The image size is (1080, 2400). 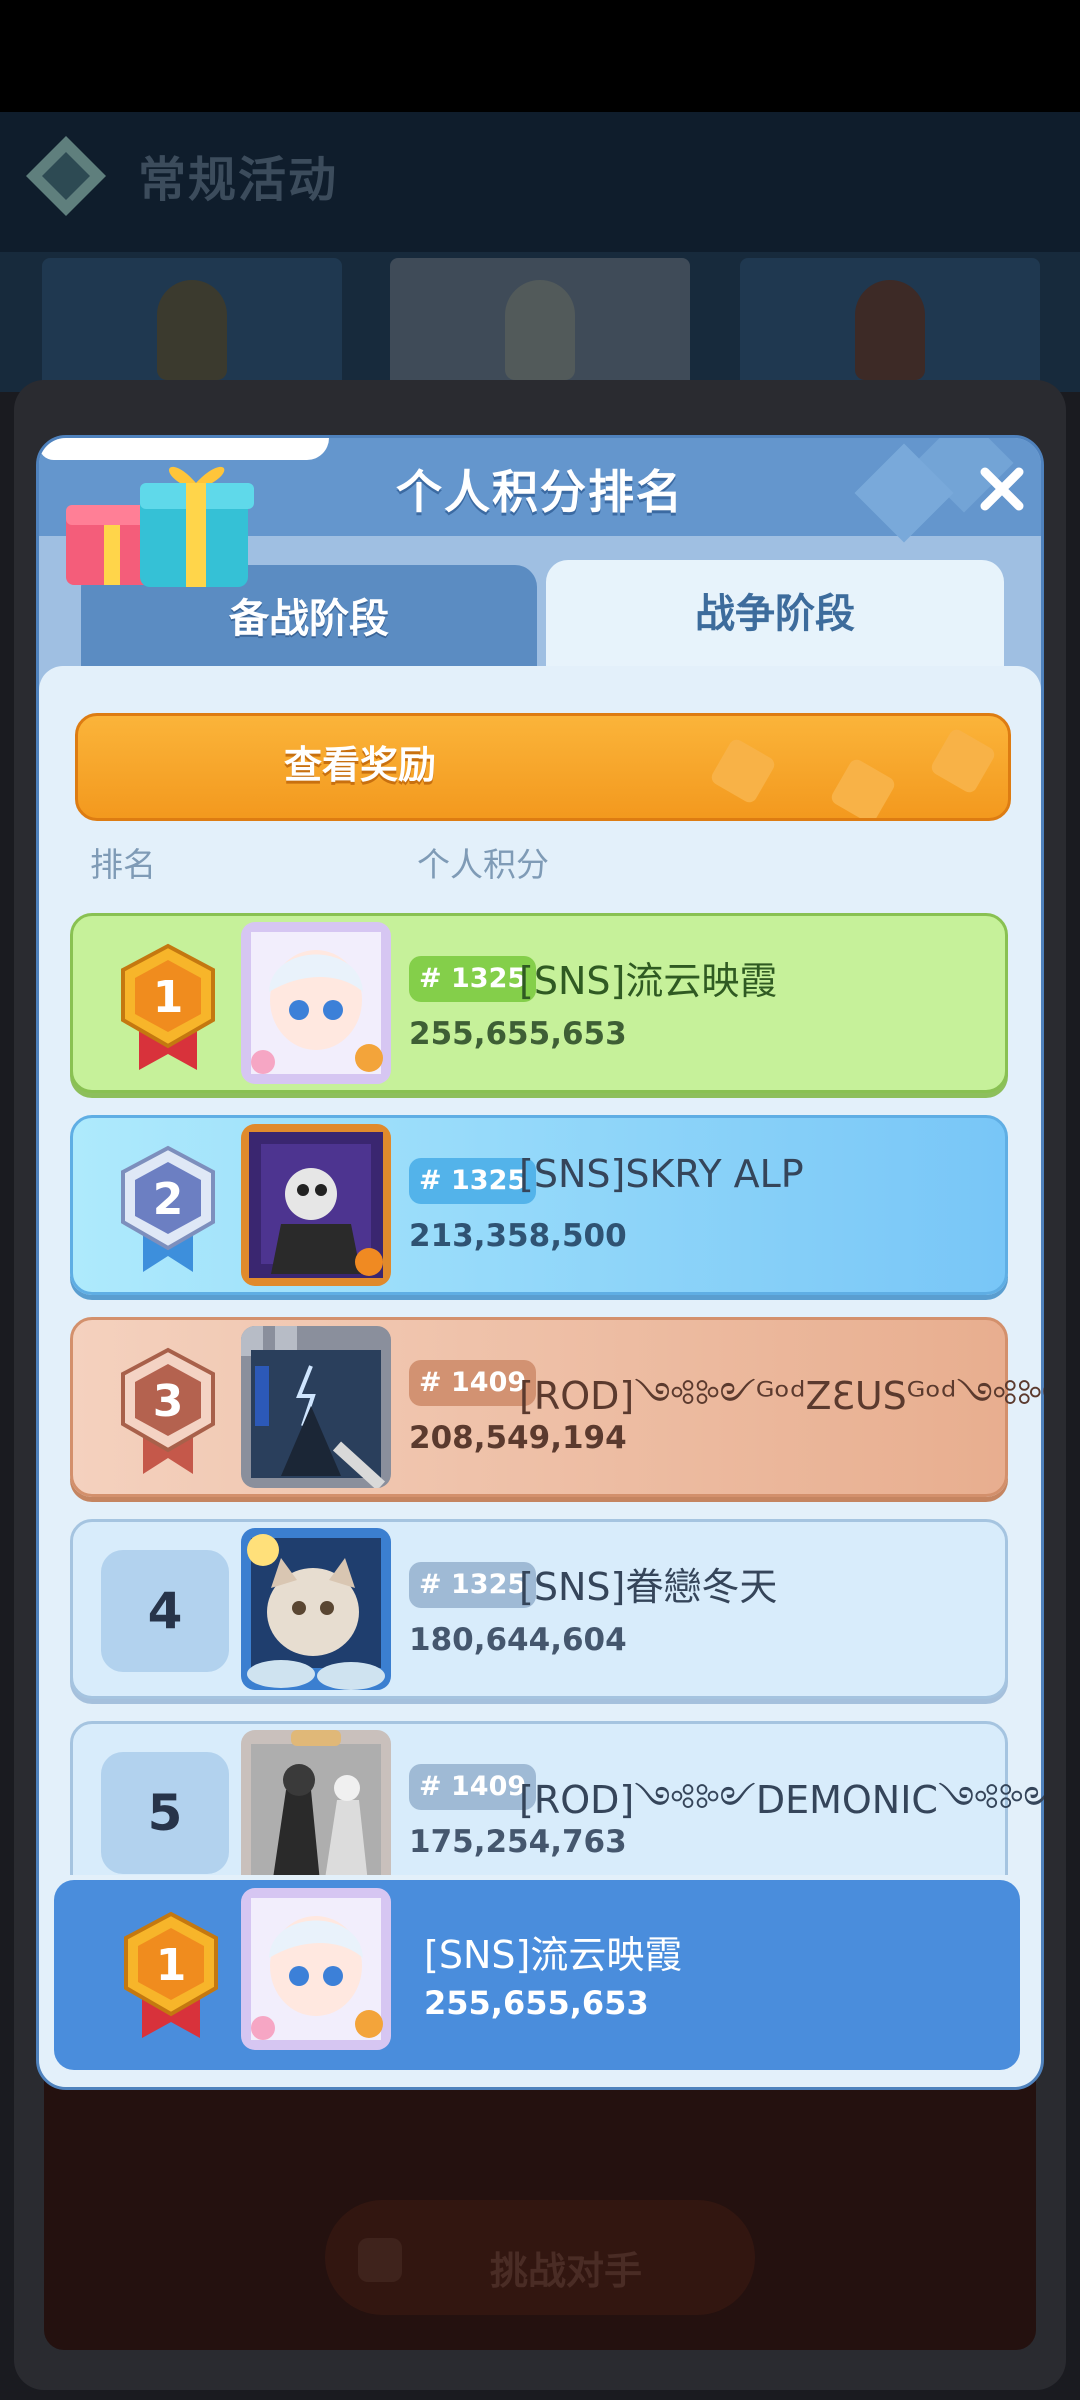 I want to click on player-score: 255,655,653, so click(x=518, y=1034).